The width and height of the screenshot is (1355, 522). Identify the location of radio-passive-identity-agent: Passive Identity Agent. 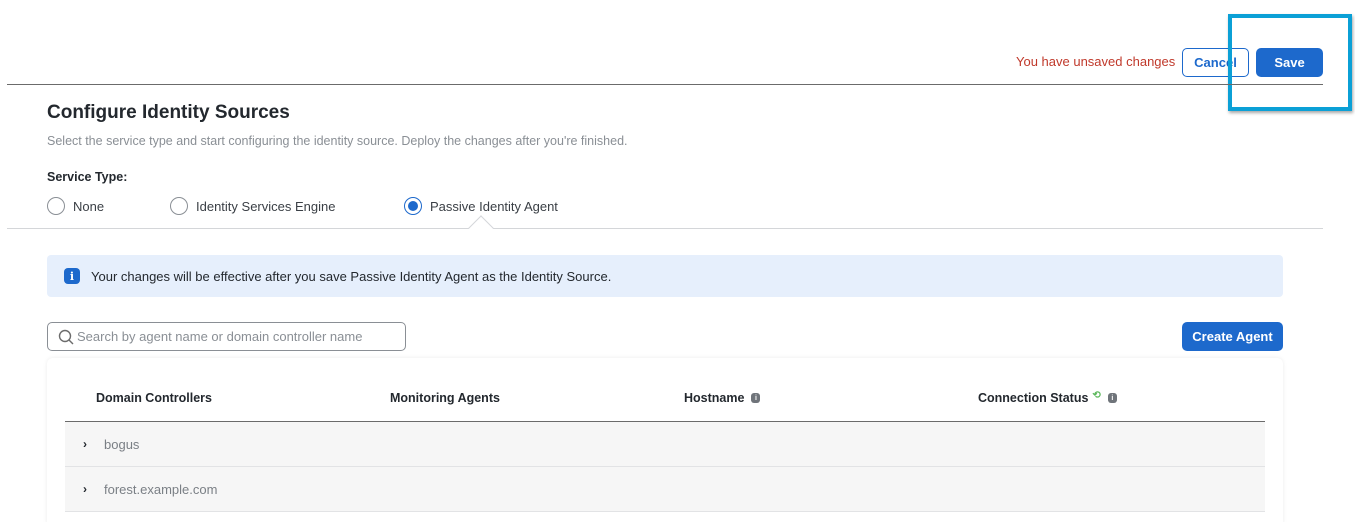
(481, 206).